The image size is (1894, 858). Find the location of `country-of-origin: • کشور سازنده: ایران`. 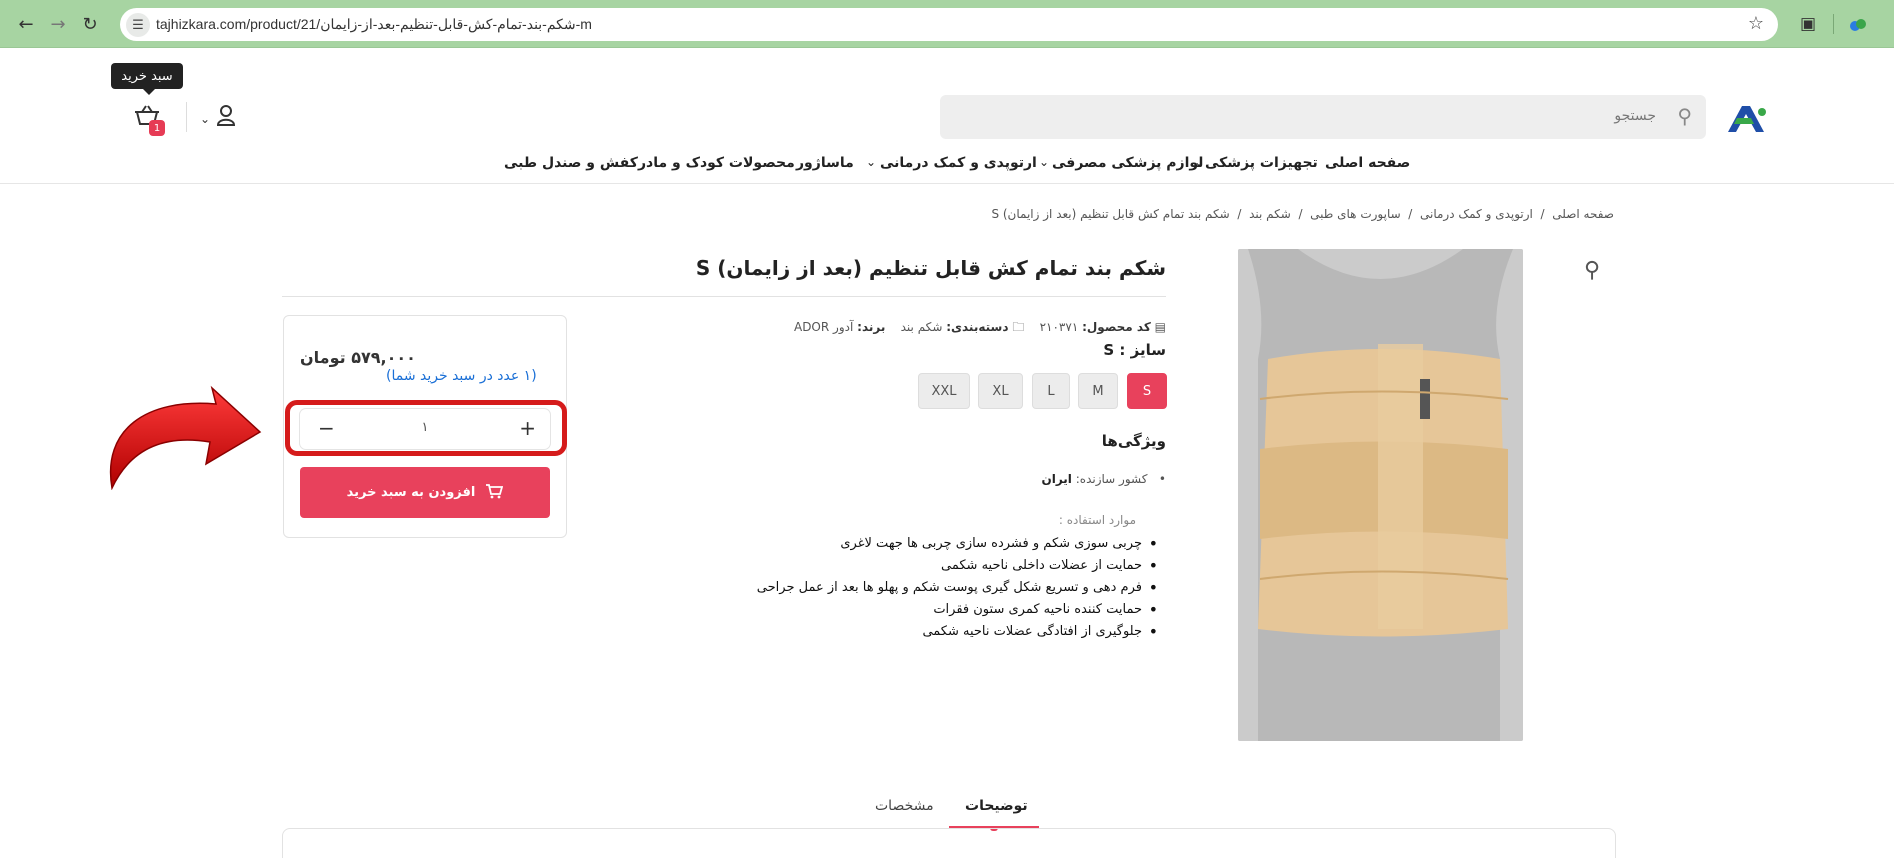

country-of-origin: • کشور سازنده: ایران is located at coordinates (1103, 479).